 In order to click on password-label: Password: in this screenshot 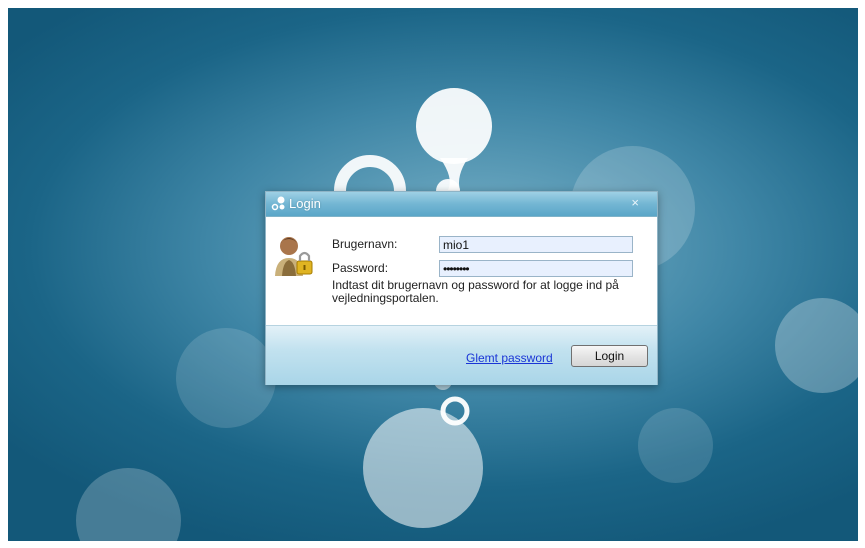, I will do `click(360, 268)`.